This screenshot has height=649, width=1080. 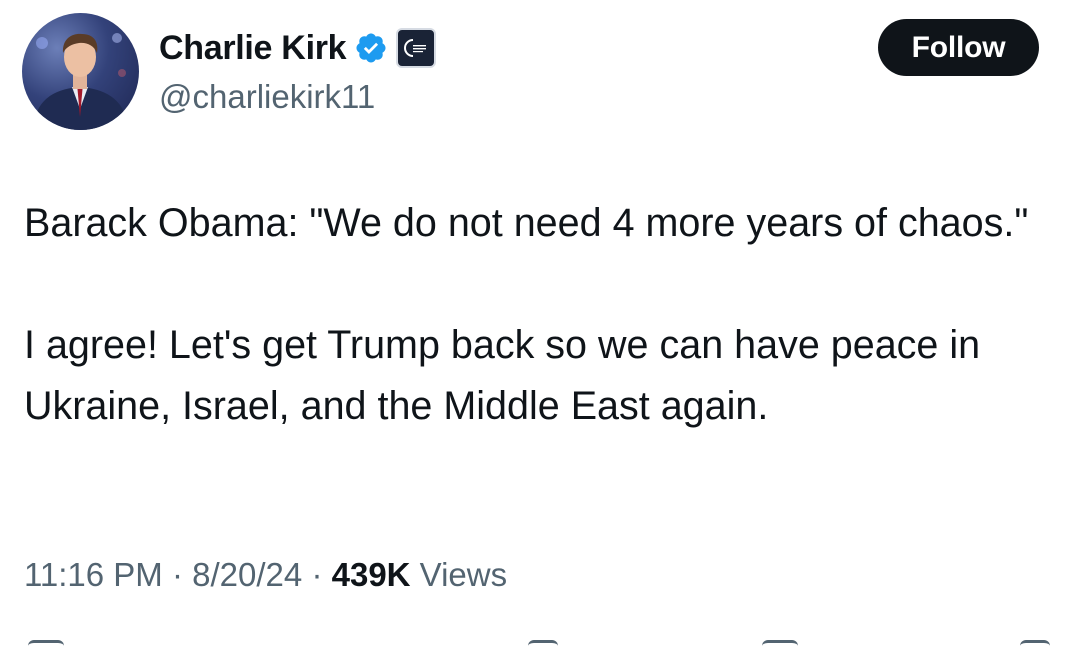 I want to click on action-bar, so click(x=540, y=641).